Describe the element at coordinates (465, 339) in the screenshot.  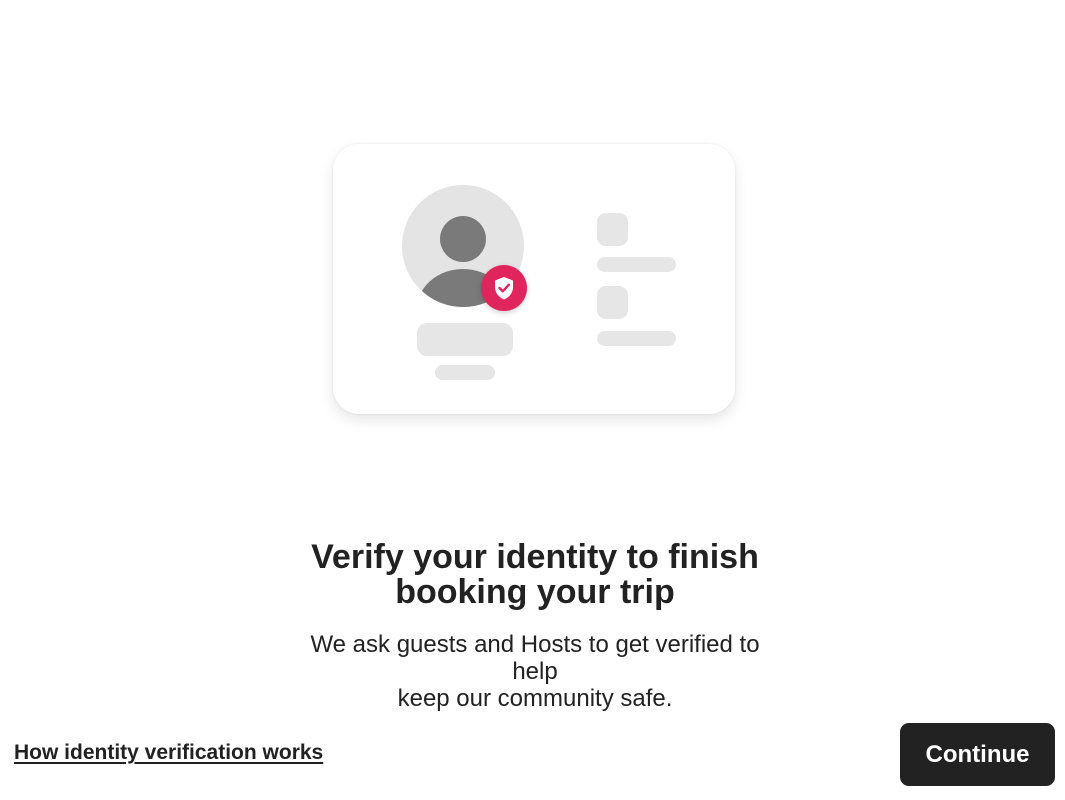
I see `name-placeholder` at that location.